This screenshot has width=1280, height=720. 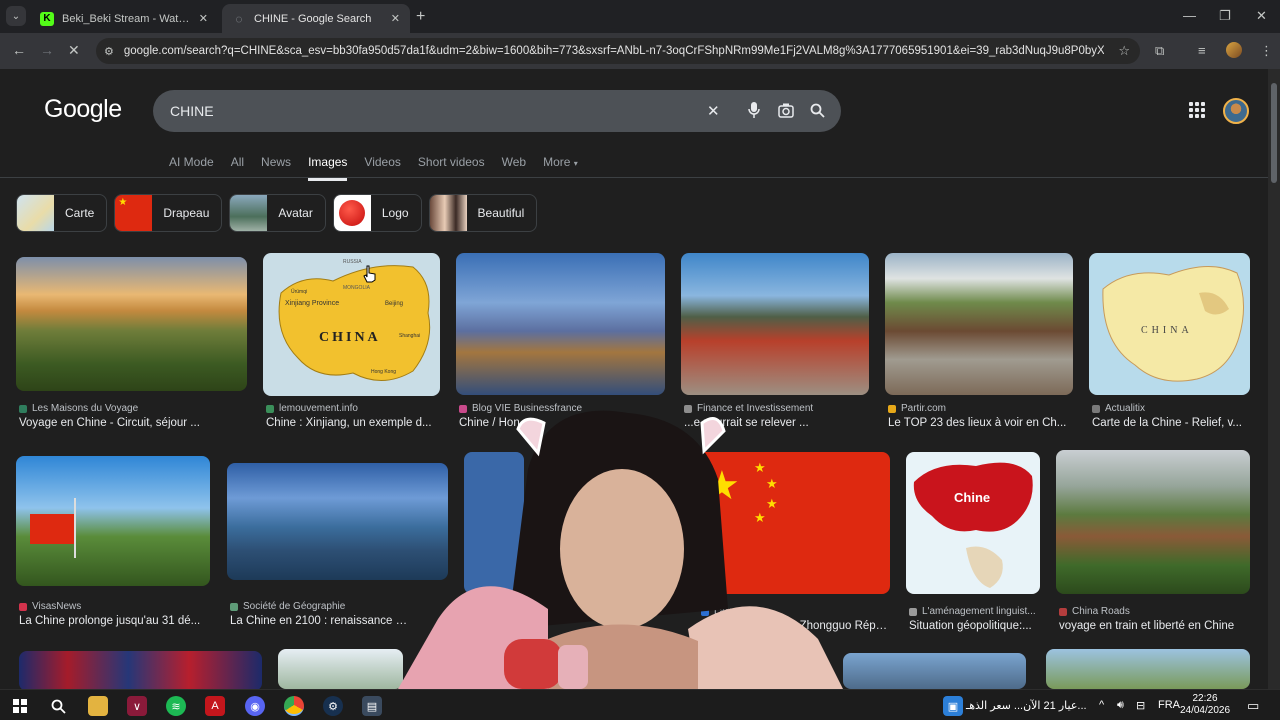 What do you see at coordinates (713, 111) in the screenshot?
I see `clear-search-icon: ✕` at bounding box center [713, 111].